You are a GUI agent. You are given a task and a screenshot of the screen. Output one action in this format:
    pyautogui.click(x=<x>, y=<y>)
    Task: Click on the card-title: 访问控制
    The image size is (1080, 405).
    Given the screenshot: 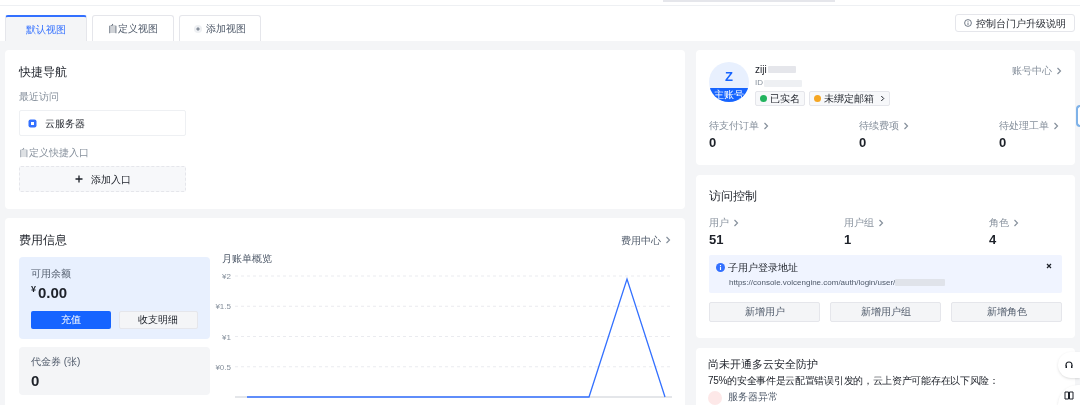 What is the action you would take?
    pyautogui.click(x=733, y=196)
    